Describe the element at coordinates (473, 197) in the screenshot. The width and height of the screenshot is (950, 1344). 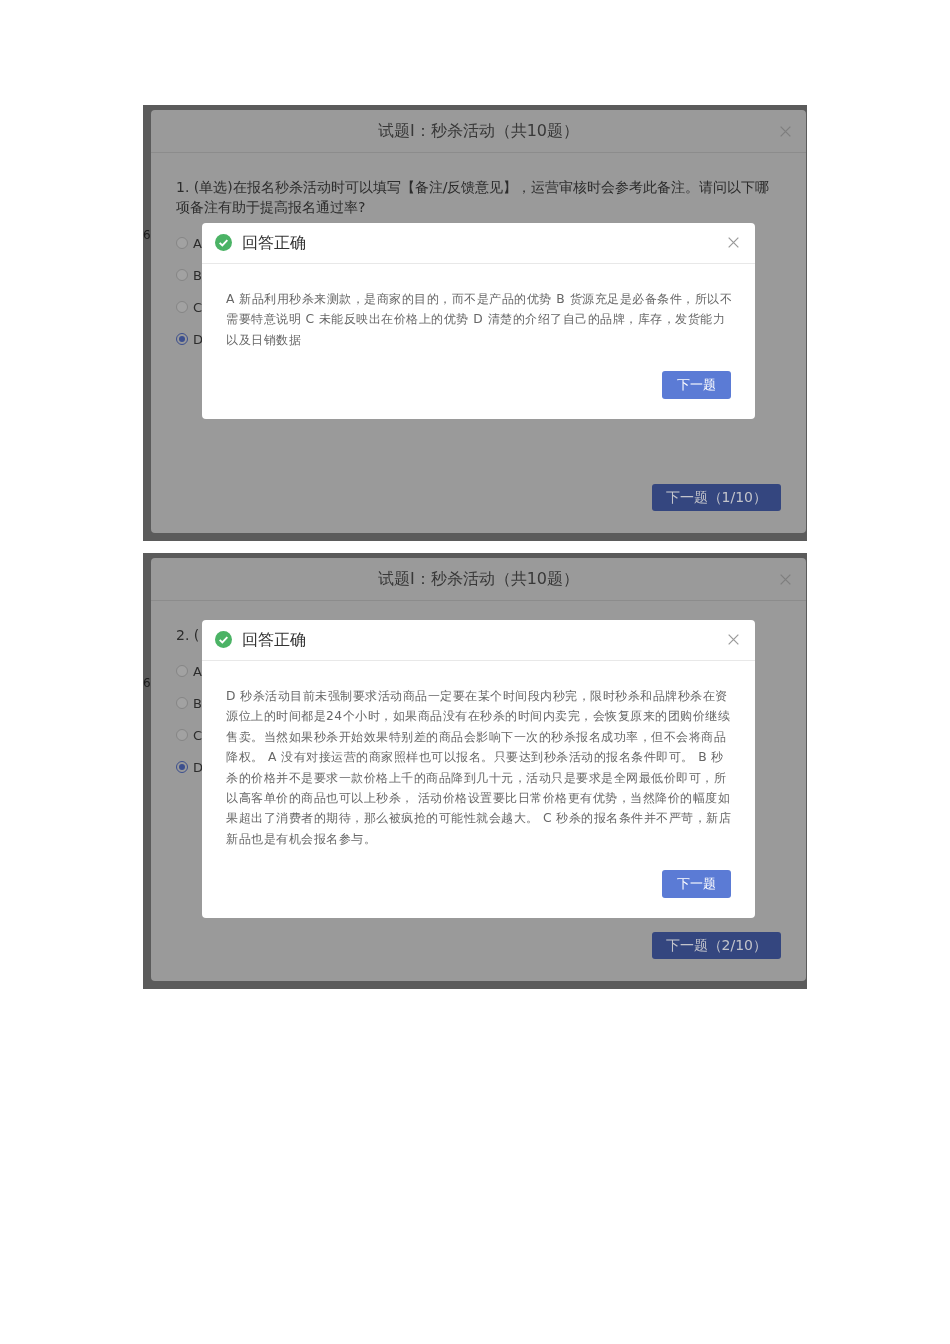
I see `question-text: 1. (单选)在报名秒杀活动时可以填写【备注/反馈意见】，运营审核时会参考此备注。请问以下哪项备注有助于提高报名通过率?` at that location.